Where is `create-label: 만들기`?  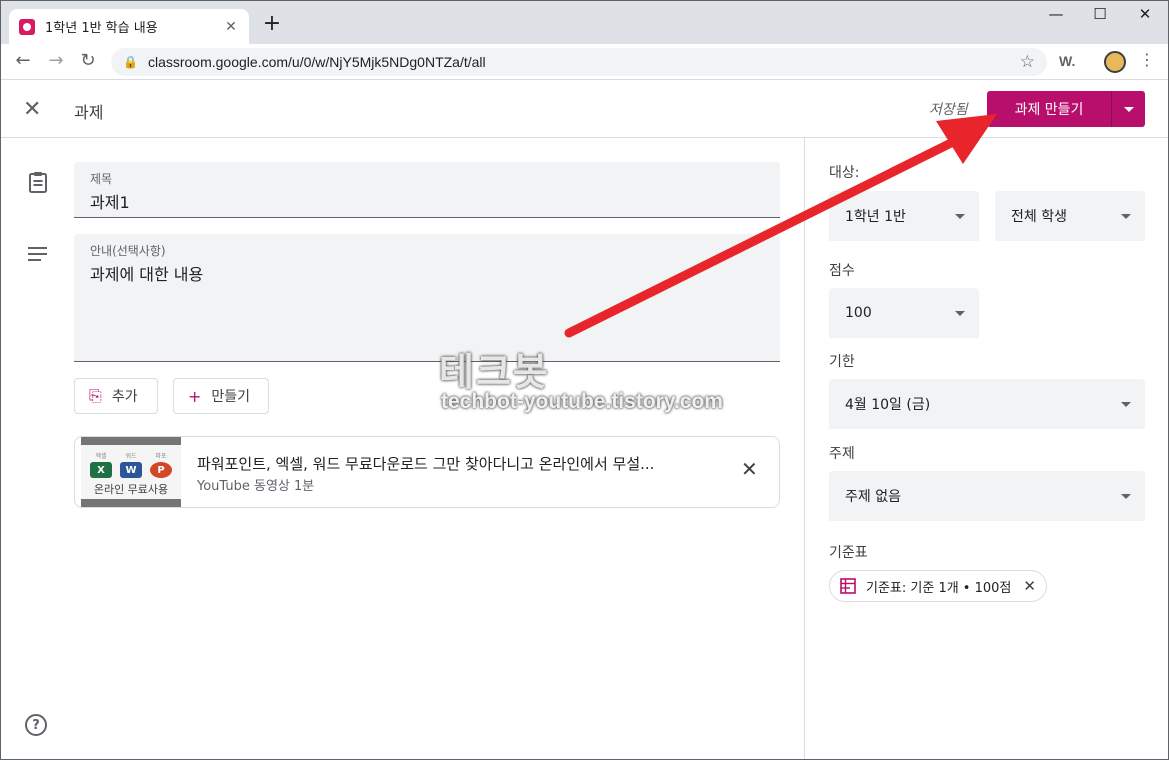
create-label: 만들기 is located at coordinates (231, 397).